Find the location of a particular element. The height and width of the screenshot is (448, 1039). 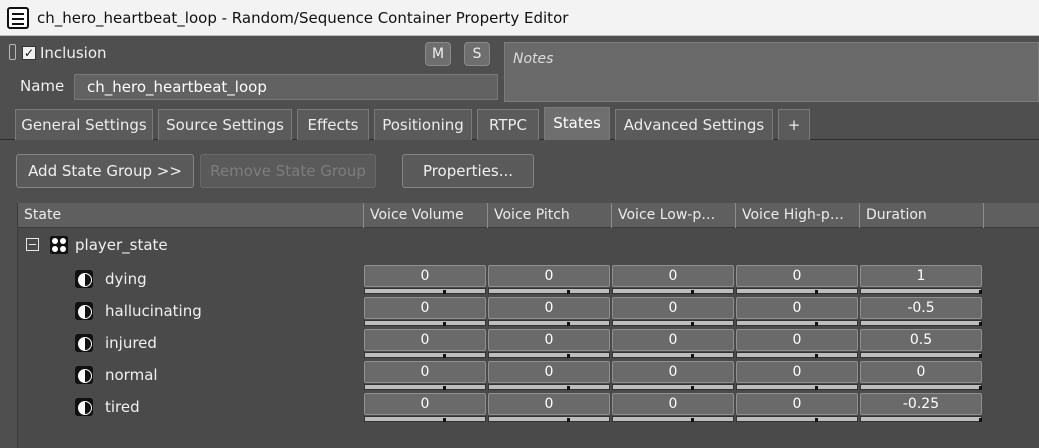

notes-field: Notes is located at coordinates (771, 72).